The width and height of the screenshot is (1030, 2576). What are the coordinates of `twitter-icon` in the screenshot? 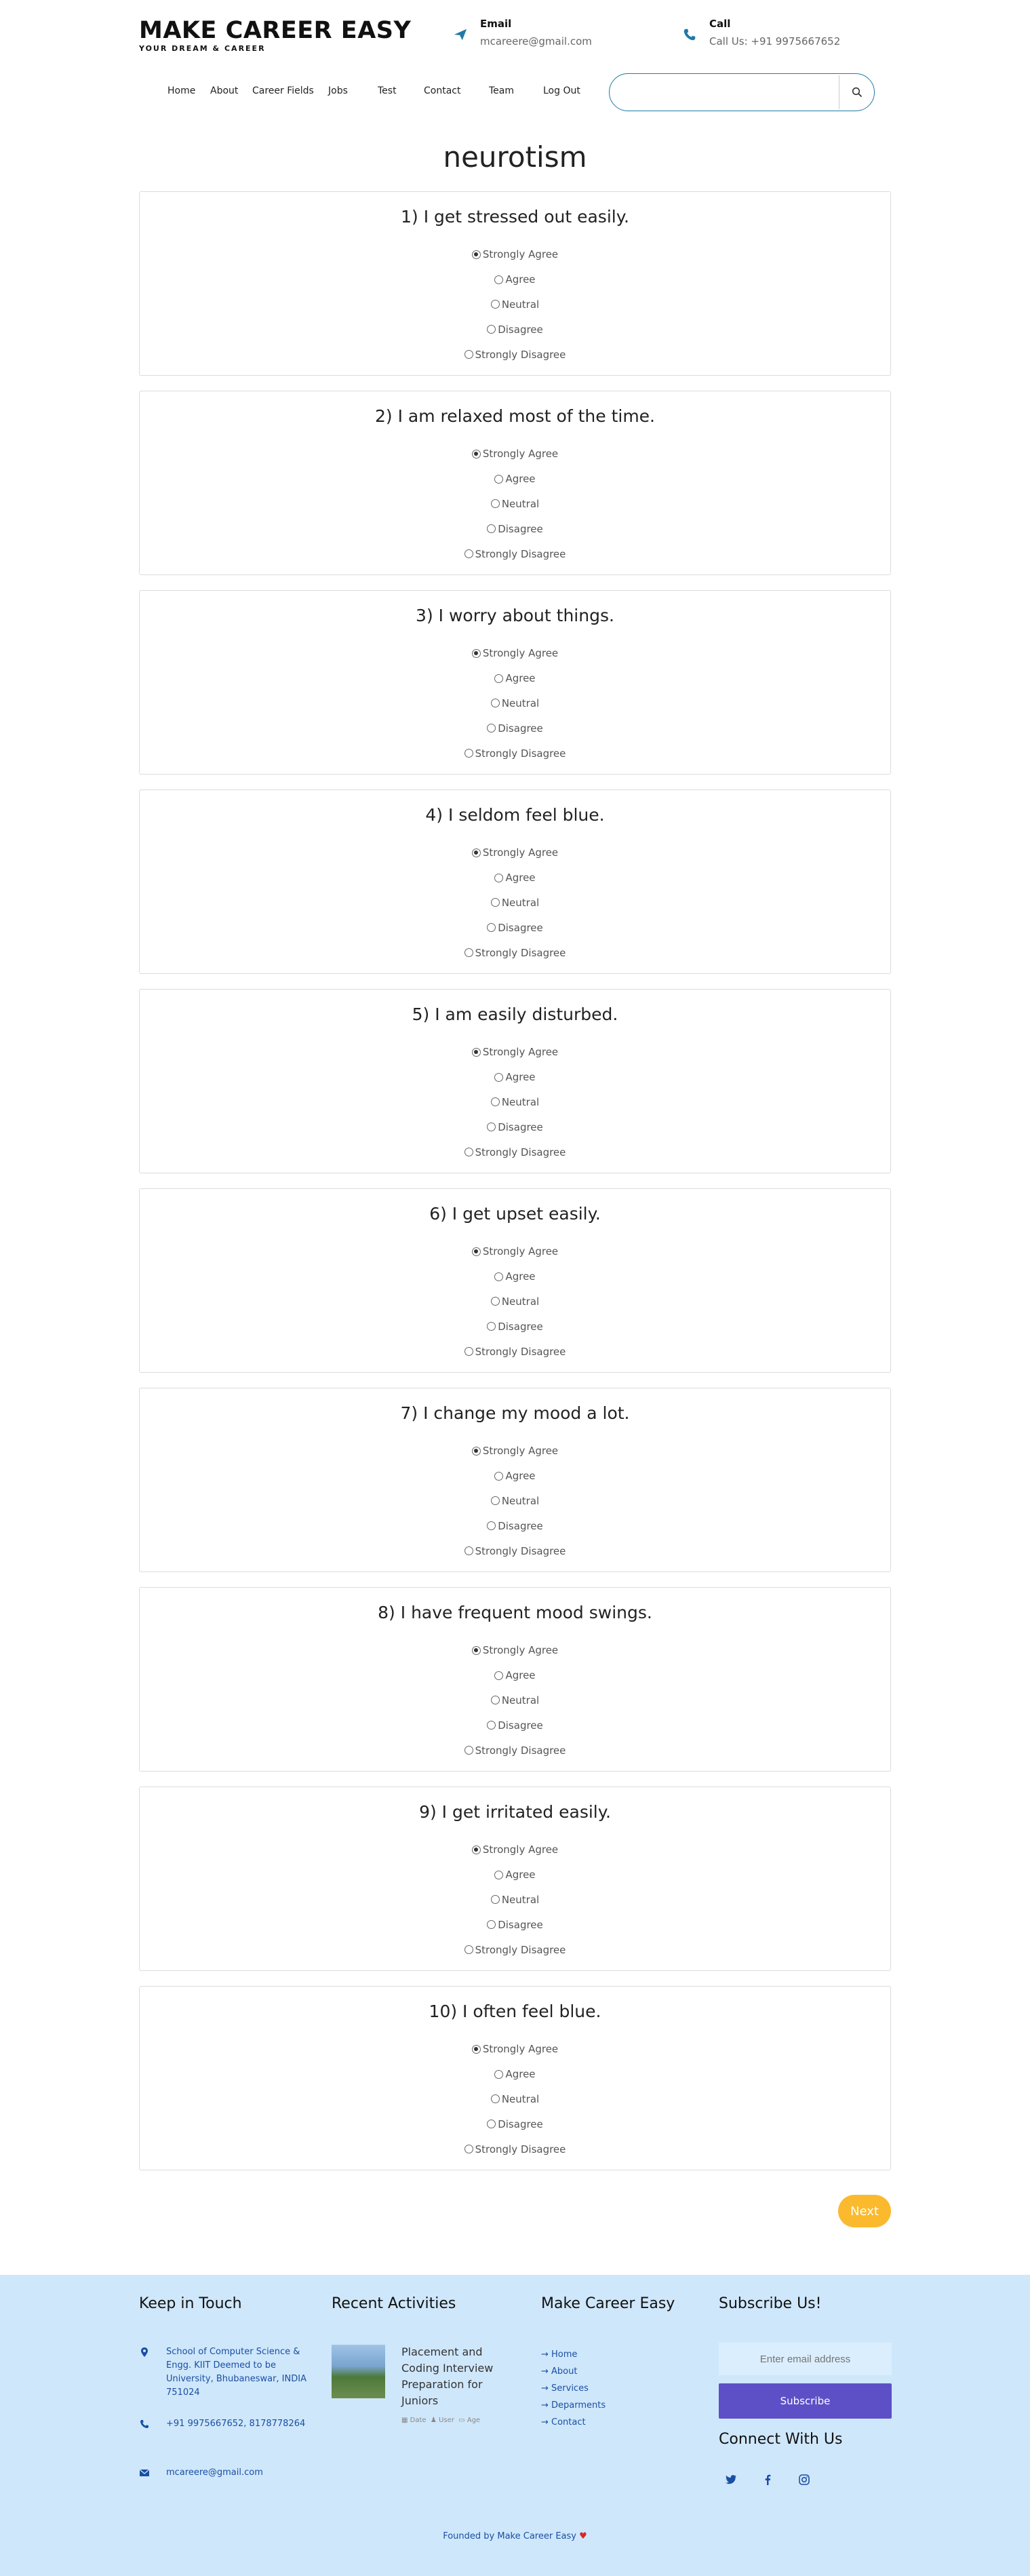 It's located at (731, 2480).